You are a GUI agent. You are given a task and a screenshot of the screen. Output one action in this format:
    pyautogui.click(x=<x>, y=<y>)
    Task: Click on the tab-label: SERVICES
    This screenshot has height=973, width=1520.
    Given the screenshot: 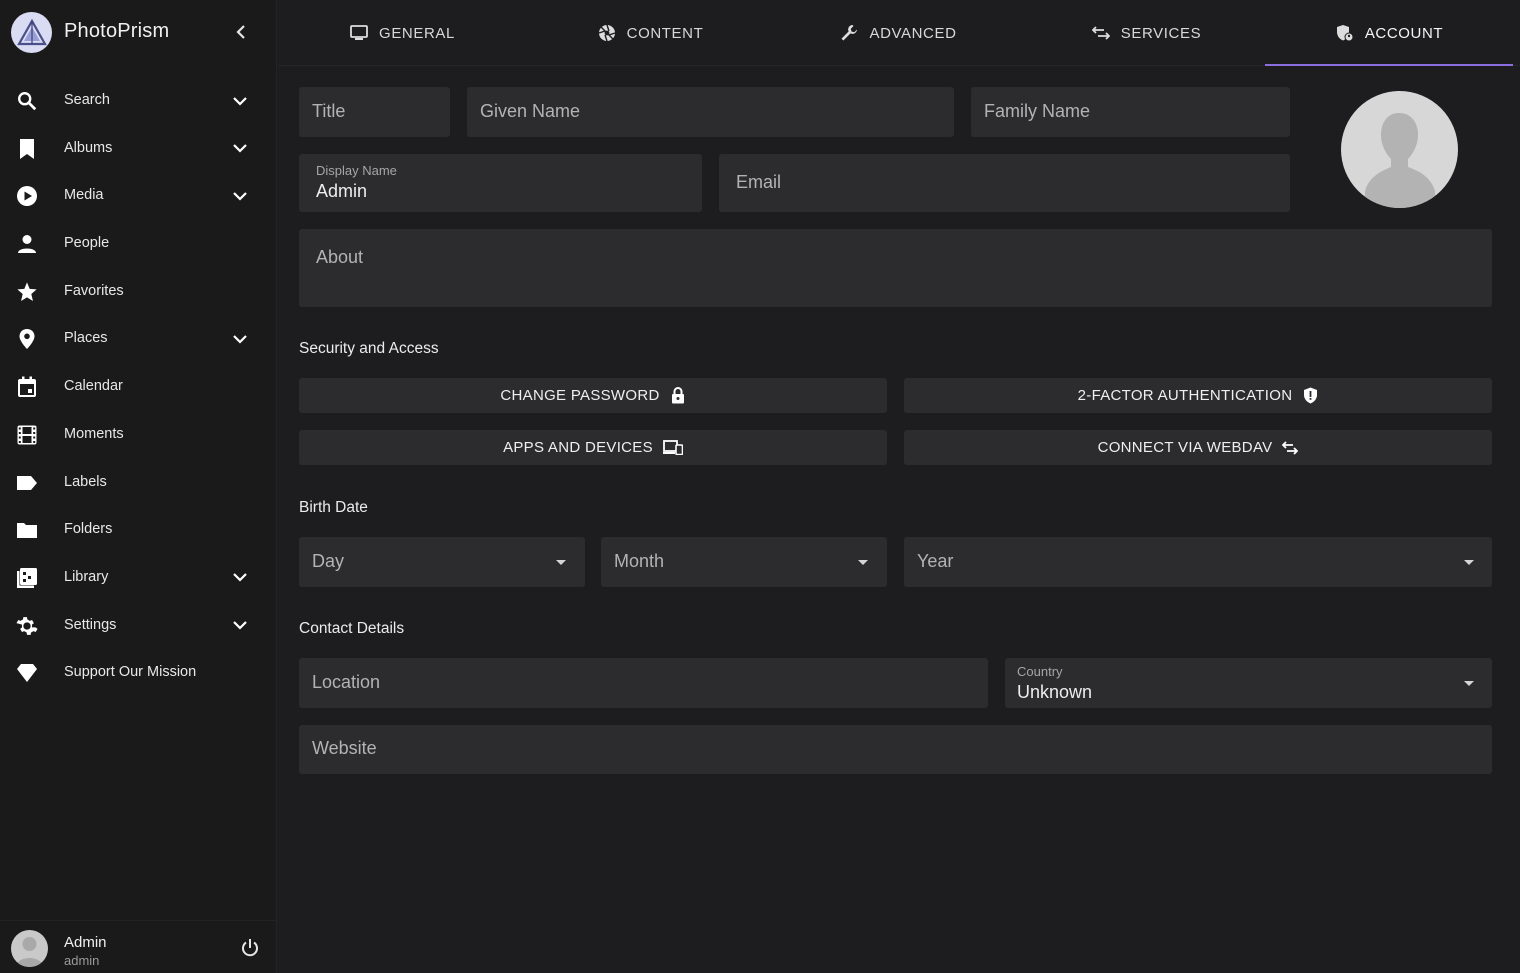 What is the action you would take?
    pyautogui.click(x=1161, y=33)
    